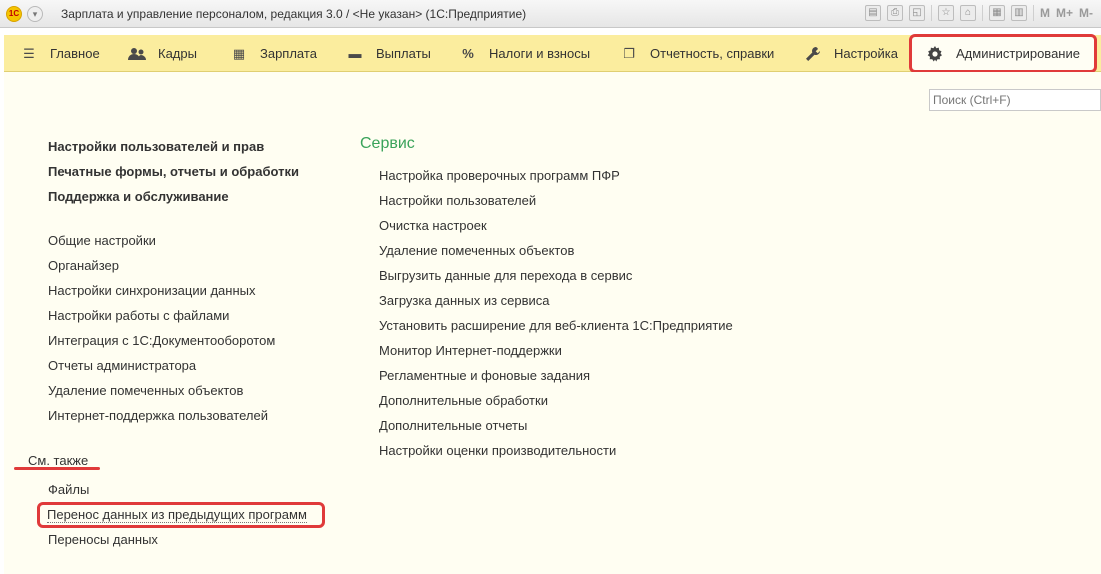 This screenshot has height=574, width=1101. I want to click on service-item: Дополнительные обработки, so click(463, 400).